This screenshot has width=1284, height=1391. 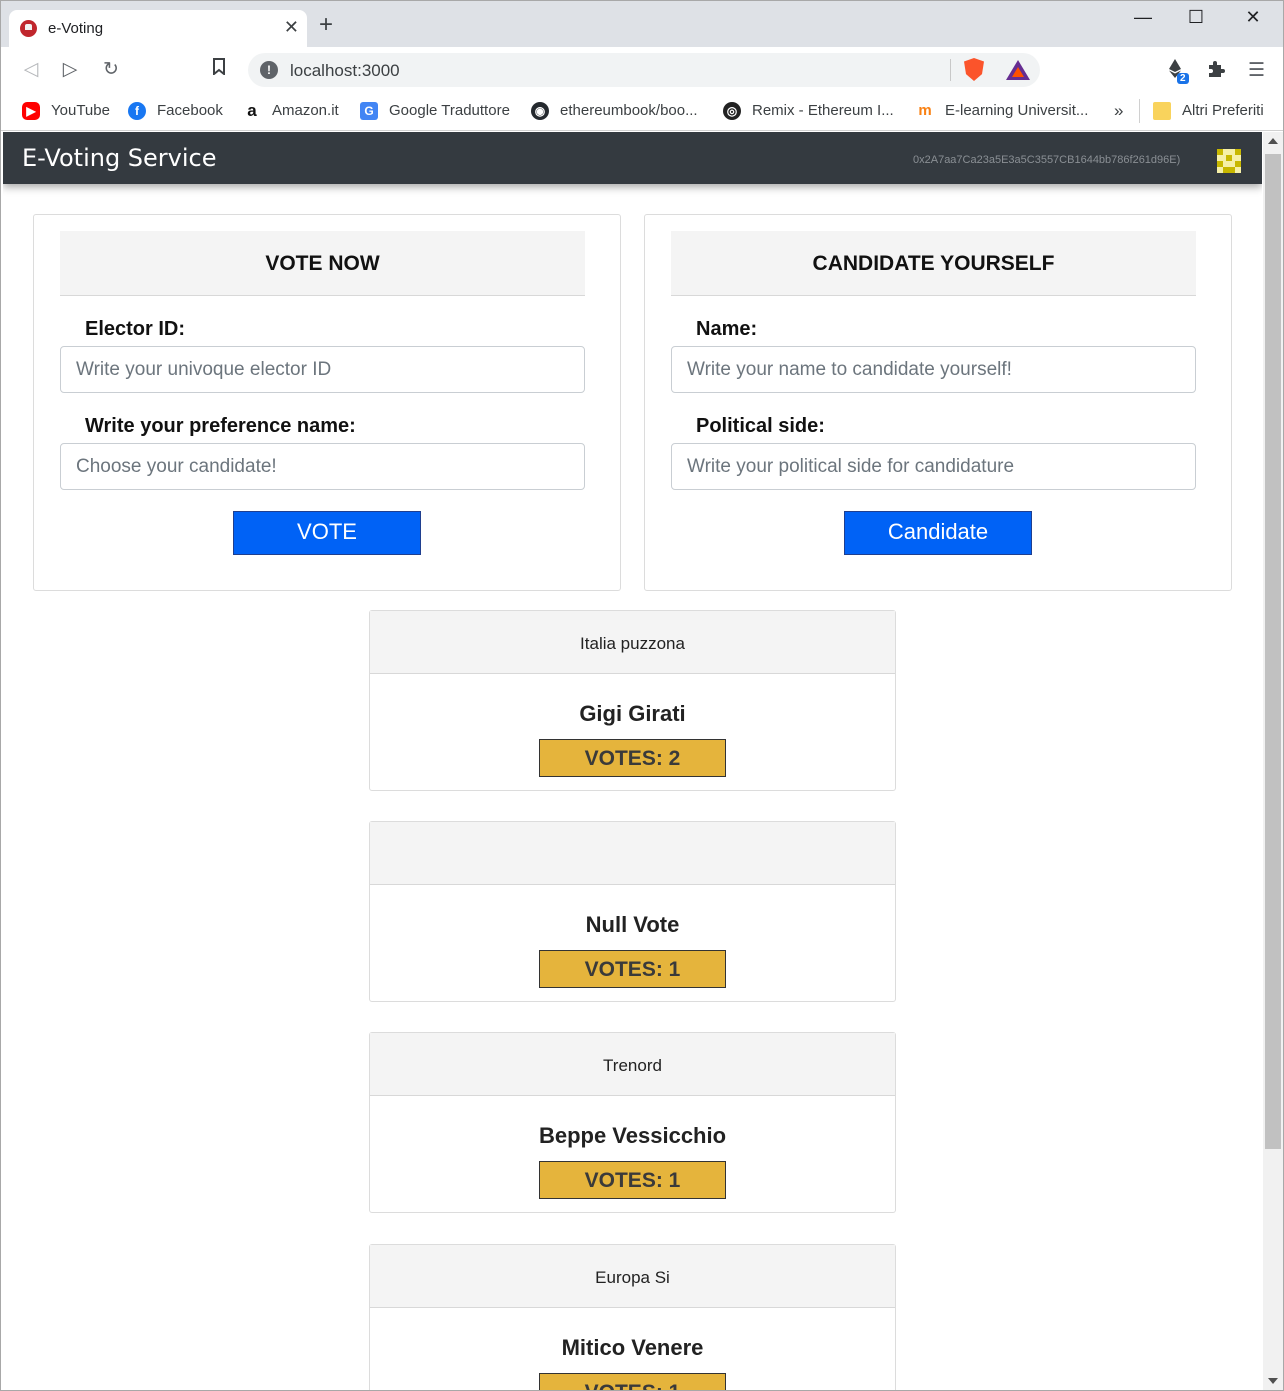 What do you see at coordinates (632, 924) in the screenshot?
I see `candidate-name: Null Vote` at bounding box center [632, 924].